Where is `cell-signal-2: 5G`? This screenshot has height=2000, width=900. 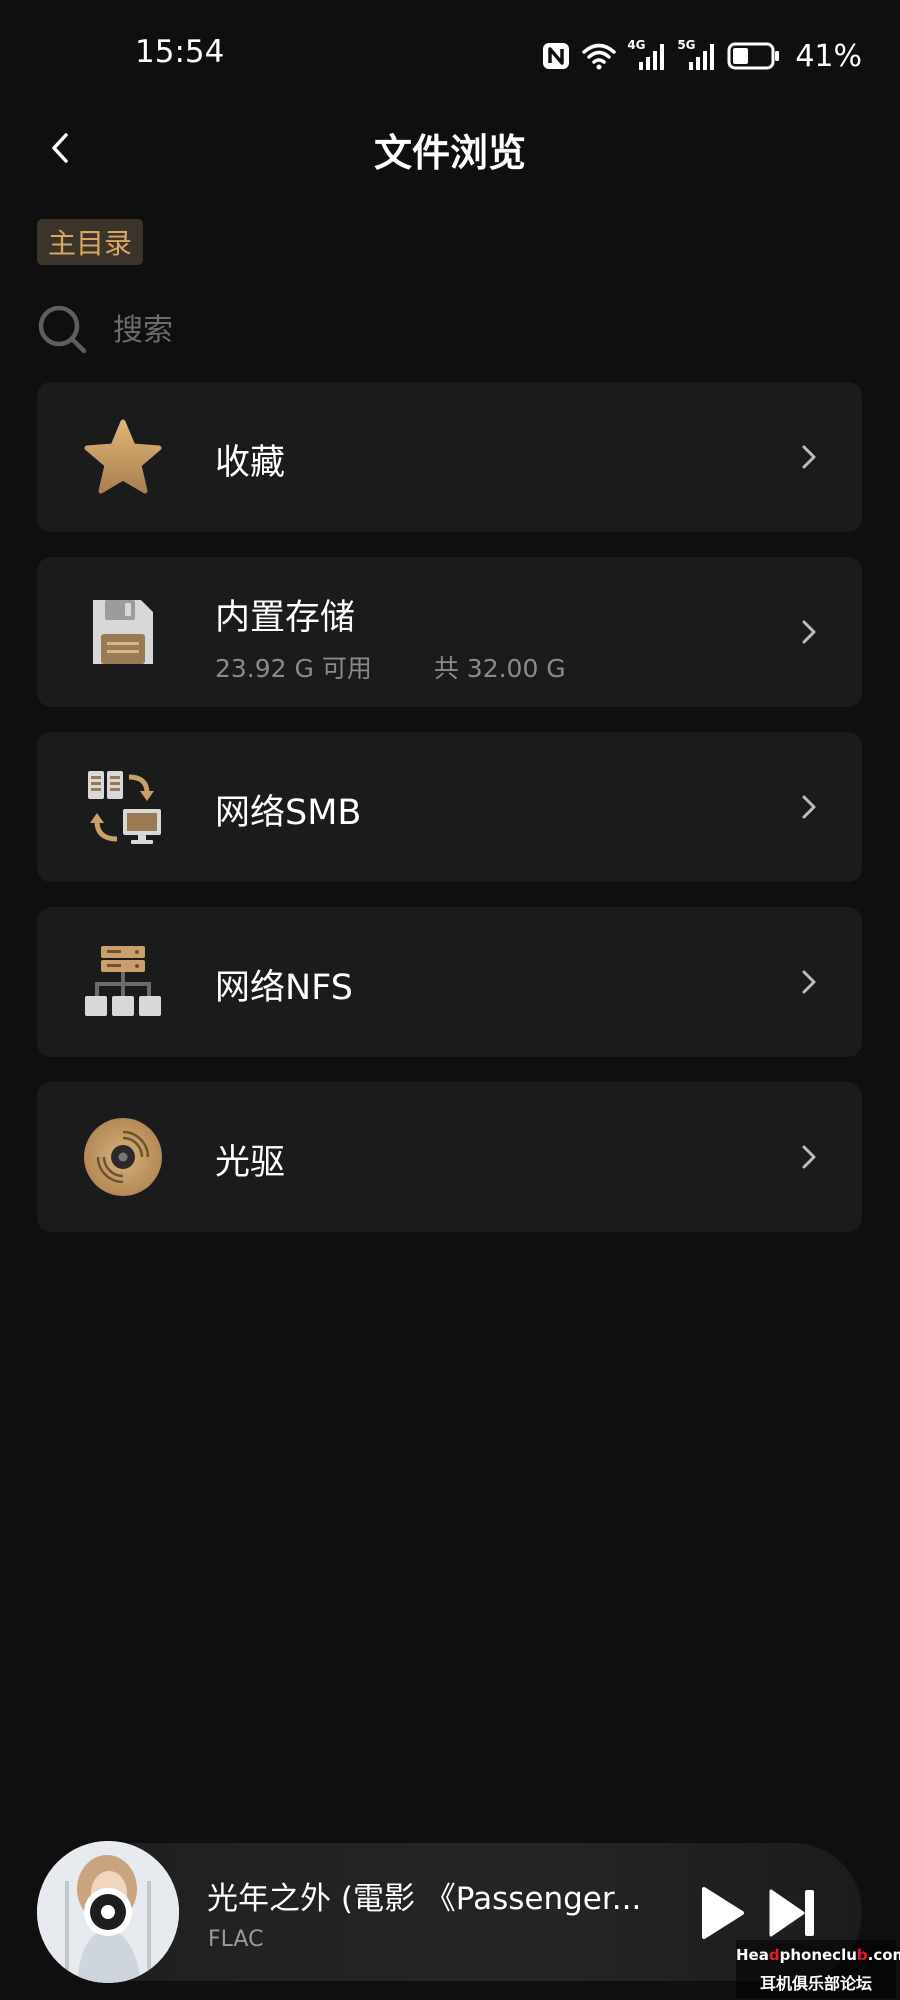
cell-signal-2: 5G is located at coordinates (697, 55).